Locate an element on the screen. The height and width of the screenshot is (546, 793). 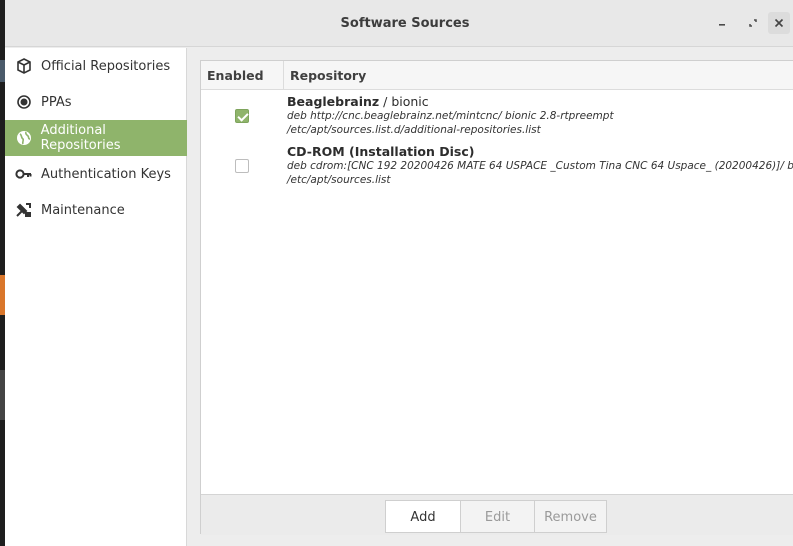
repository-title: Beaglebrainz is located at coordinates (333, 101).